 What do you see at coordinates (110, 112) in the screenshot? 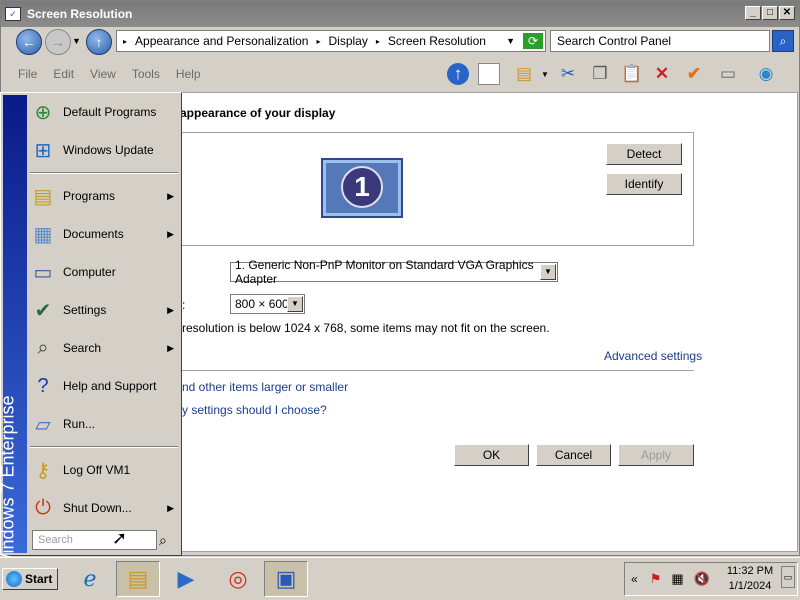
I see `start-menu-item-label: Default Programs` at bounding box center [110, 112].